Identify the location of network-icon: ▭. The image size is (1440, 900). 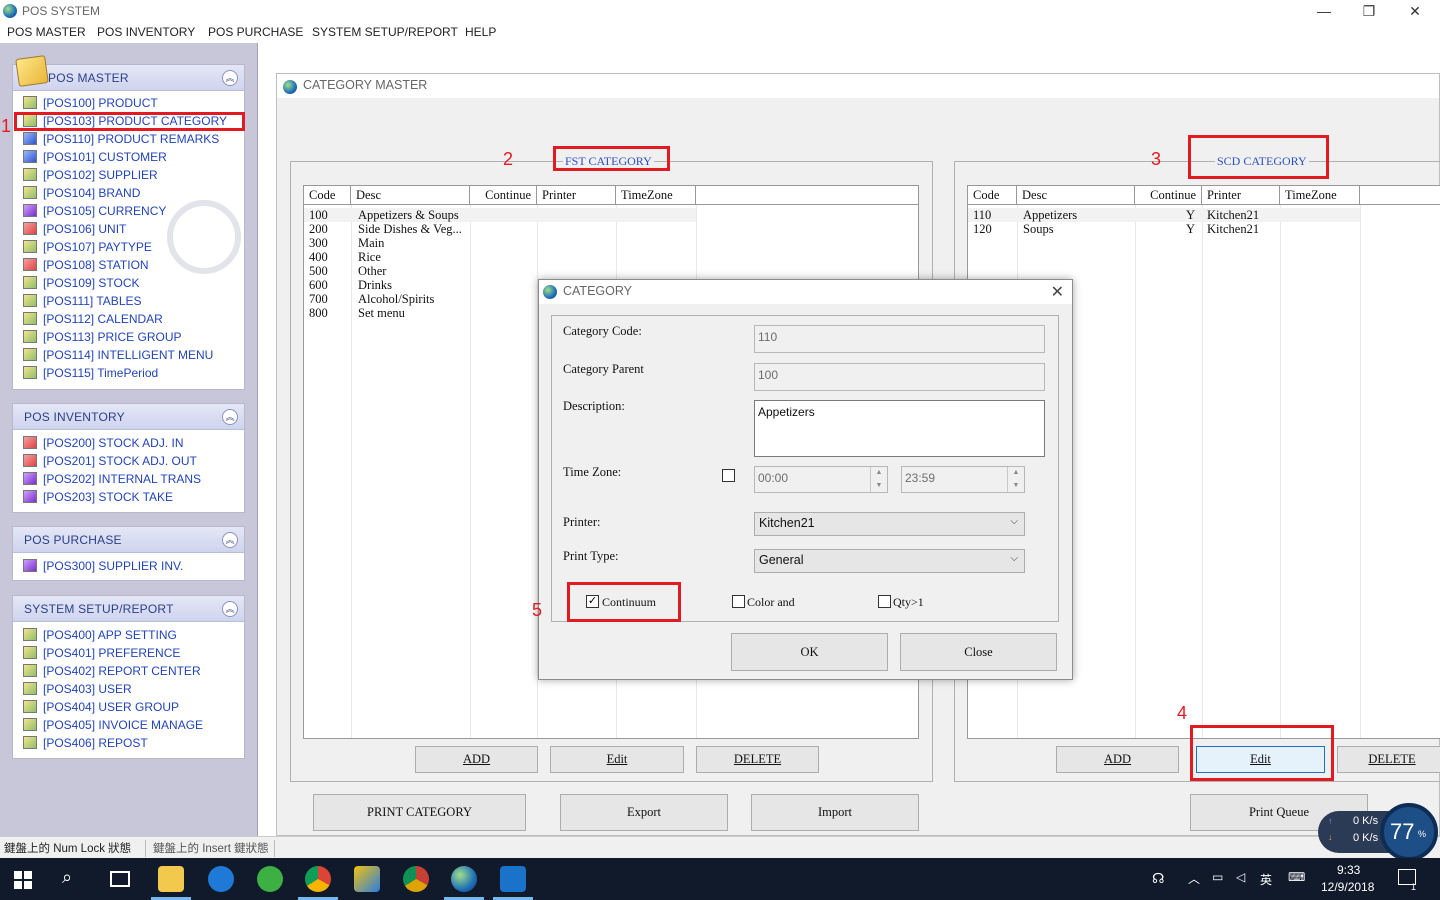
(1217, 877).